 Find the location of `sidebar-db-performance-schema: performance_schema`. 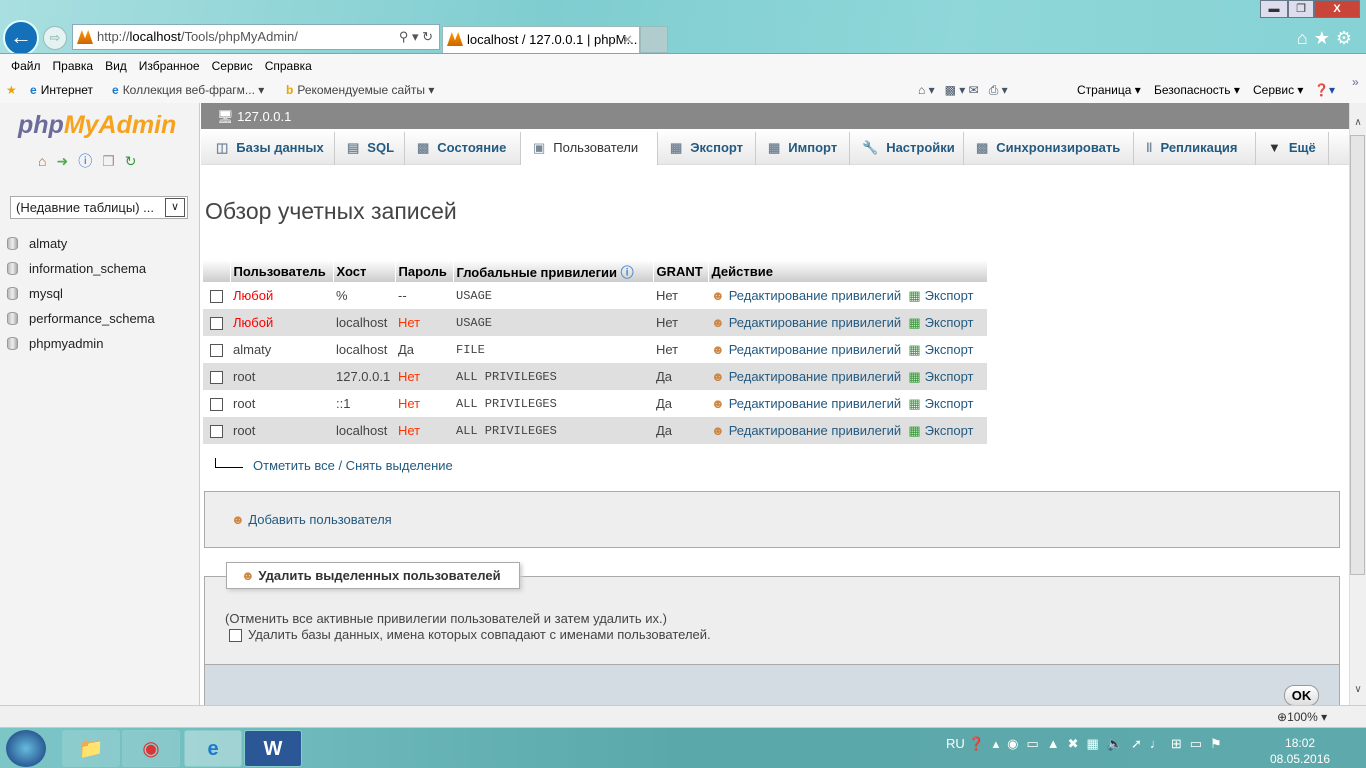

sidebar-db-performance-schema: performance_schema is located at coordinates (81, 318).